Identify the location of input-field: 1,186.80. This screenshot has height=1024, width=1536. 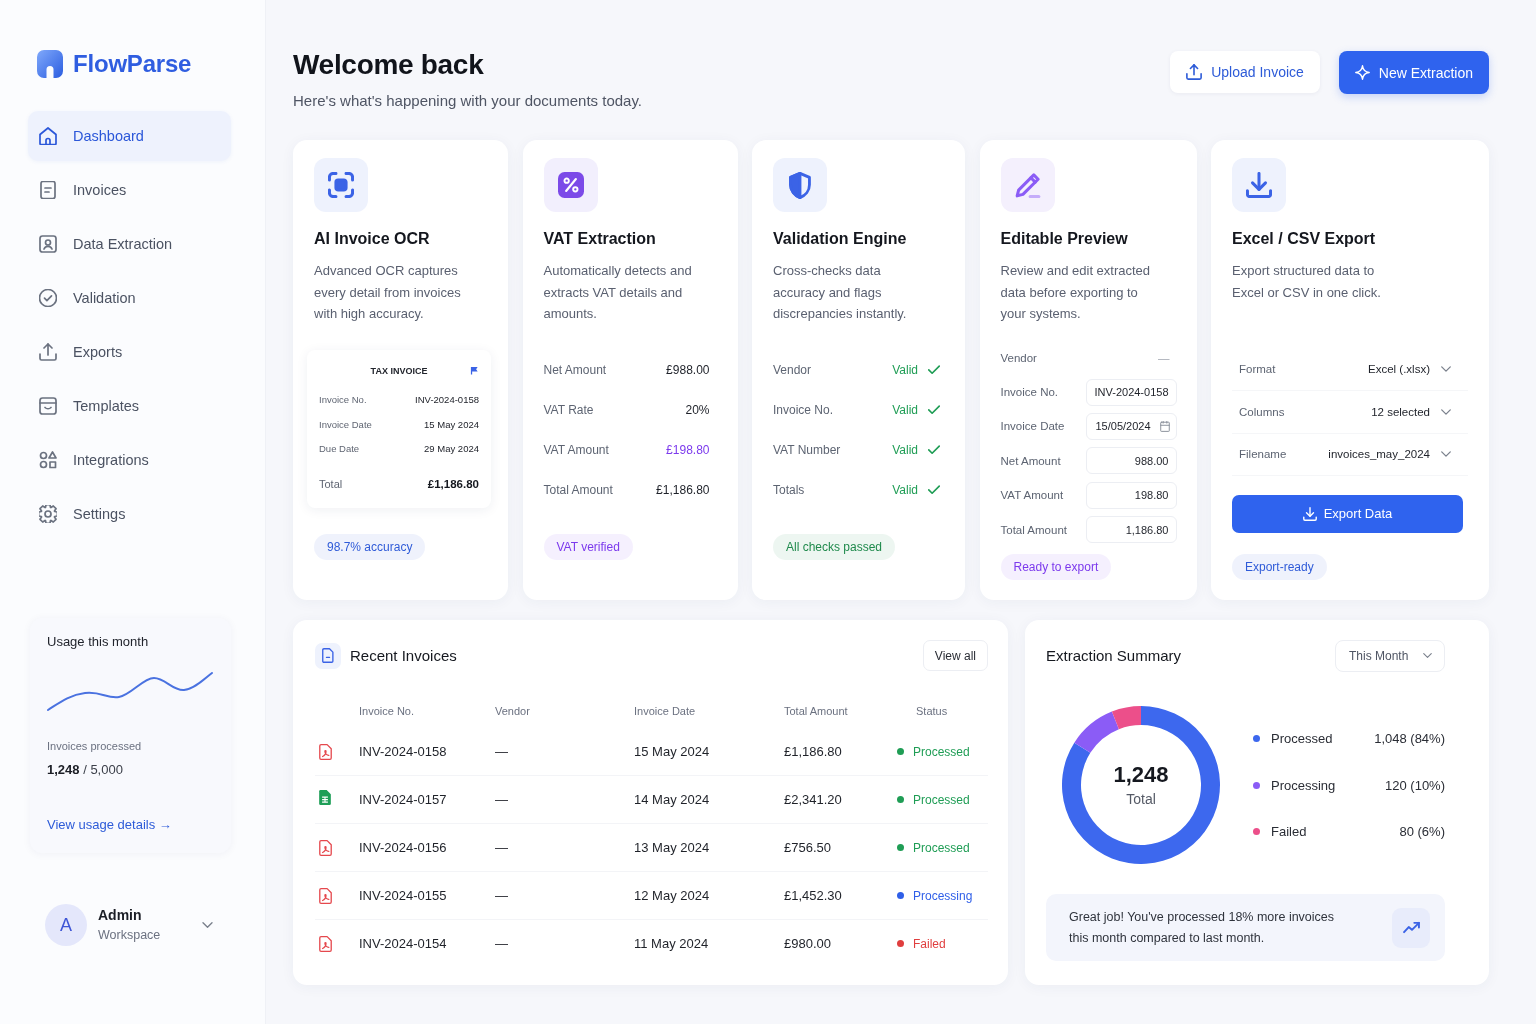
(1131, 530).